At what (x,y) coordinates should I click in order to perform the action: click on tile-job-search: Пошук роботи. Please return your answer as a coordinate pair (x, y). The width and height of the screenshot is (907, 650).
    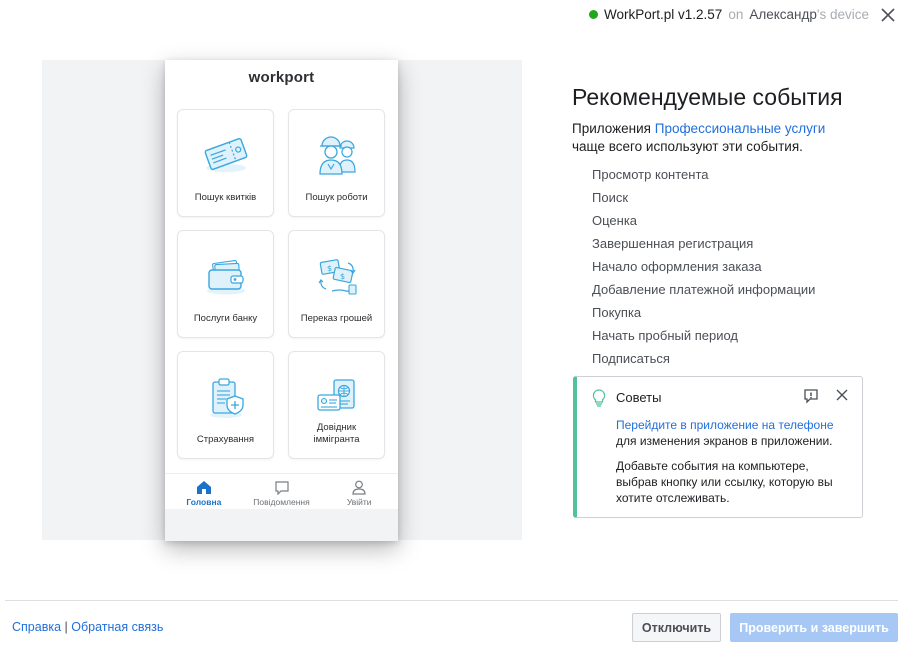
    Looking at the image, I should click on (336, 163).